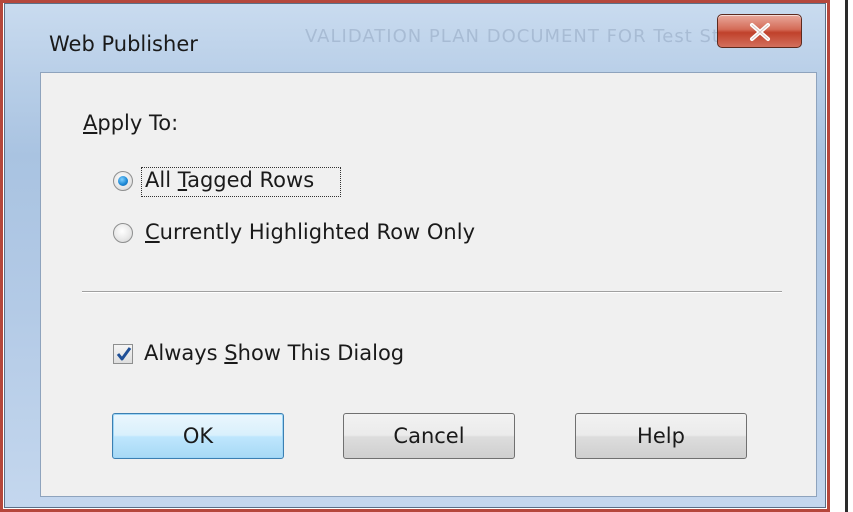 The image size is (853, 512). I want to click on right-edge-rule, so click(846, 256).